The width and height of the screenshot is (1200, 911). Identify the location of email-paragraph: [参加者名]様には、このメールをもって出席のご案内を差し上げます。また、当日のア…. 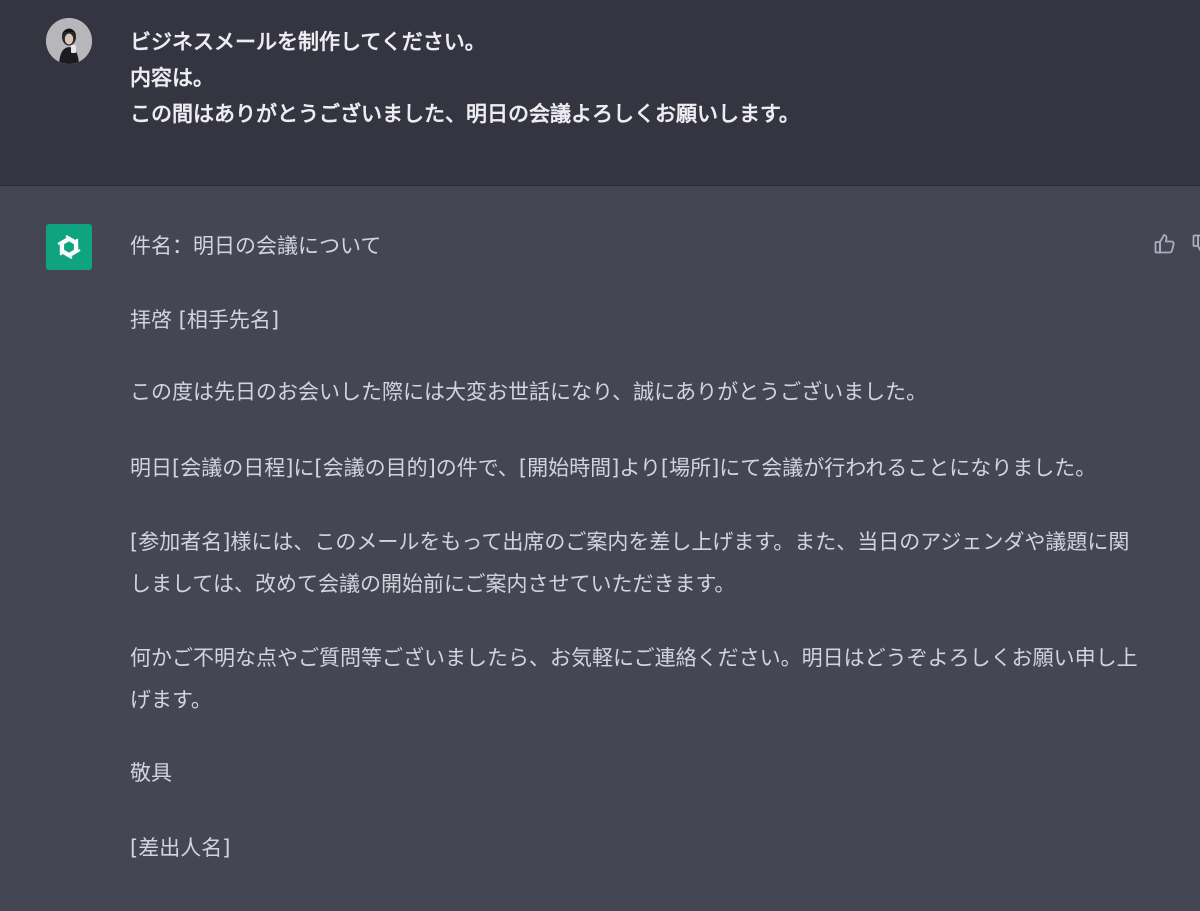
(630, 563).